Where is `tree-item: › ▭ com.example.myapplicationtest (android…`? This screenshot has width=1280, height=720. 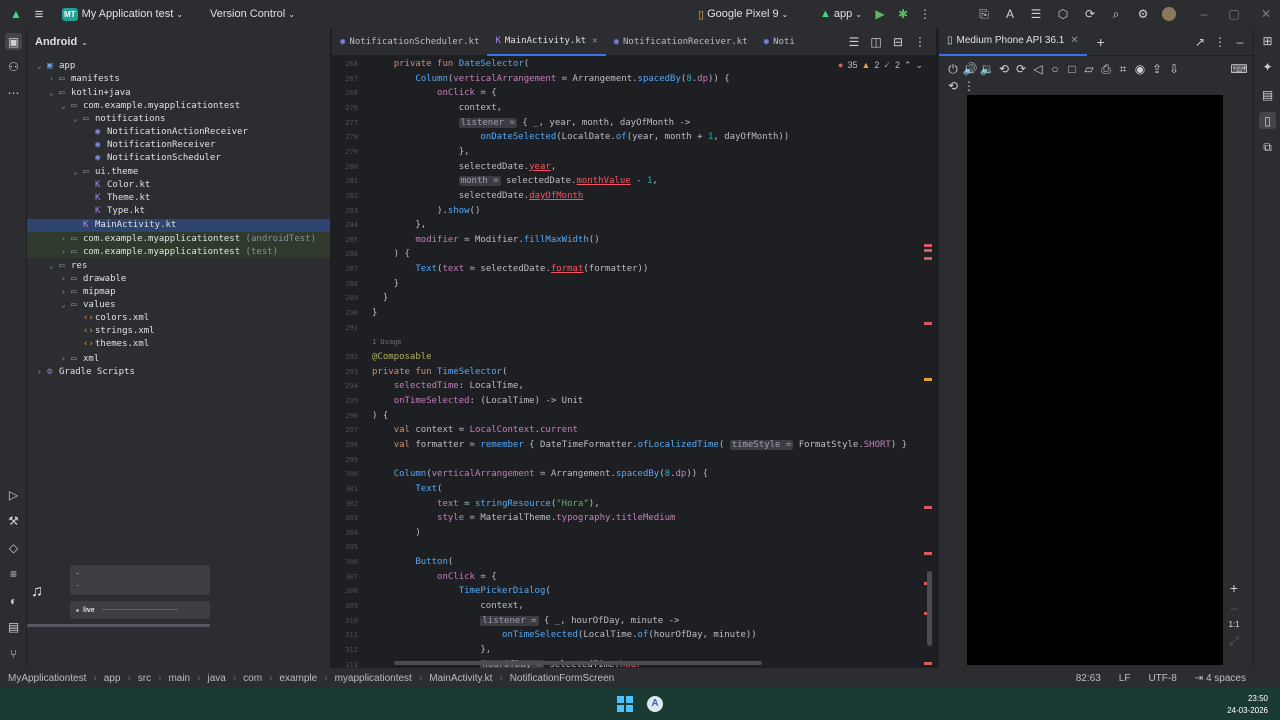
tree-item: › ▭ com.example.myapplicationtest (android… is located at coordinates (178, 238).